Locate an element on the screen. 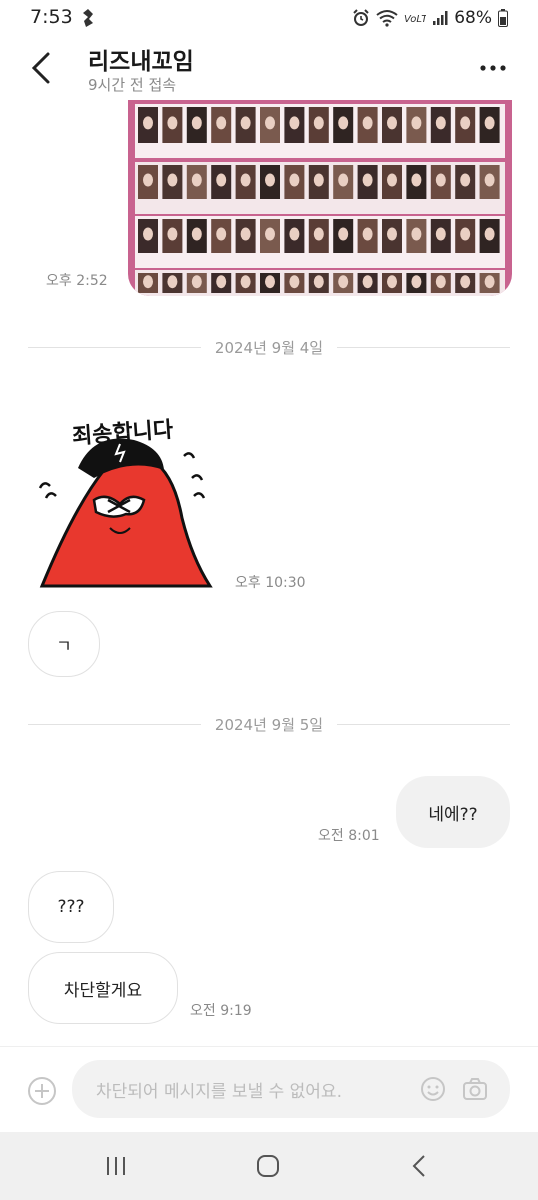 The height and width of the screenshot is (1200, 538). sticker-message: 죄송합니다 is located at coordinates (129, 500).